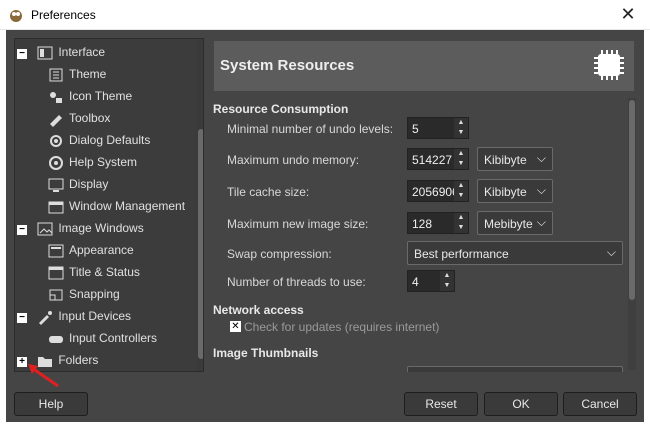 This screenshot has width=650, height=428. I want to click on tree-item-icon-theme: Icon Theme, so click(89, 96).